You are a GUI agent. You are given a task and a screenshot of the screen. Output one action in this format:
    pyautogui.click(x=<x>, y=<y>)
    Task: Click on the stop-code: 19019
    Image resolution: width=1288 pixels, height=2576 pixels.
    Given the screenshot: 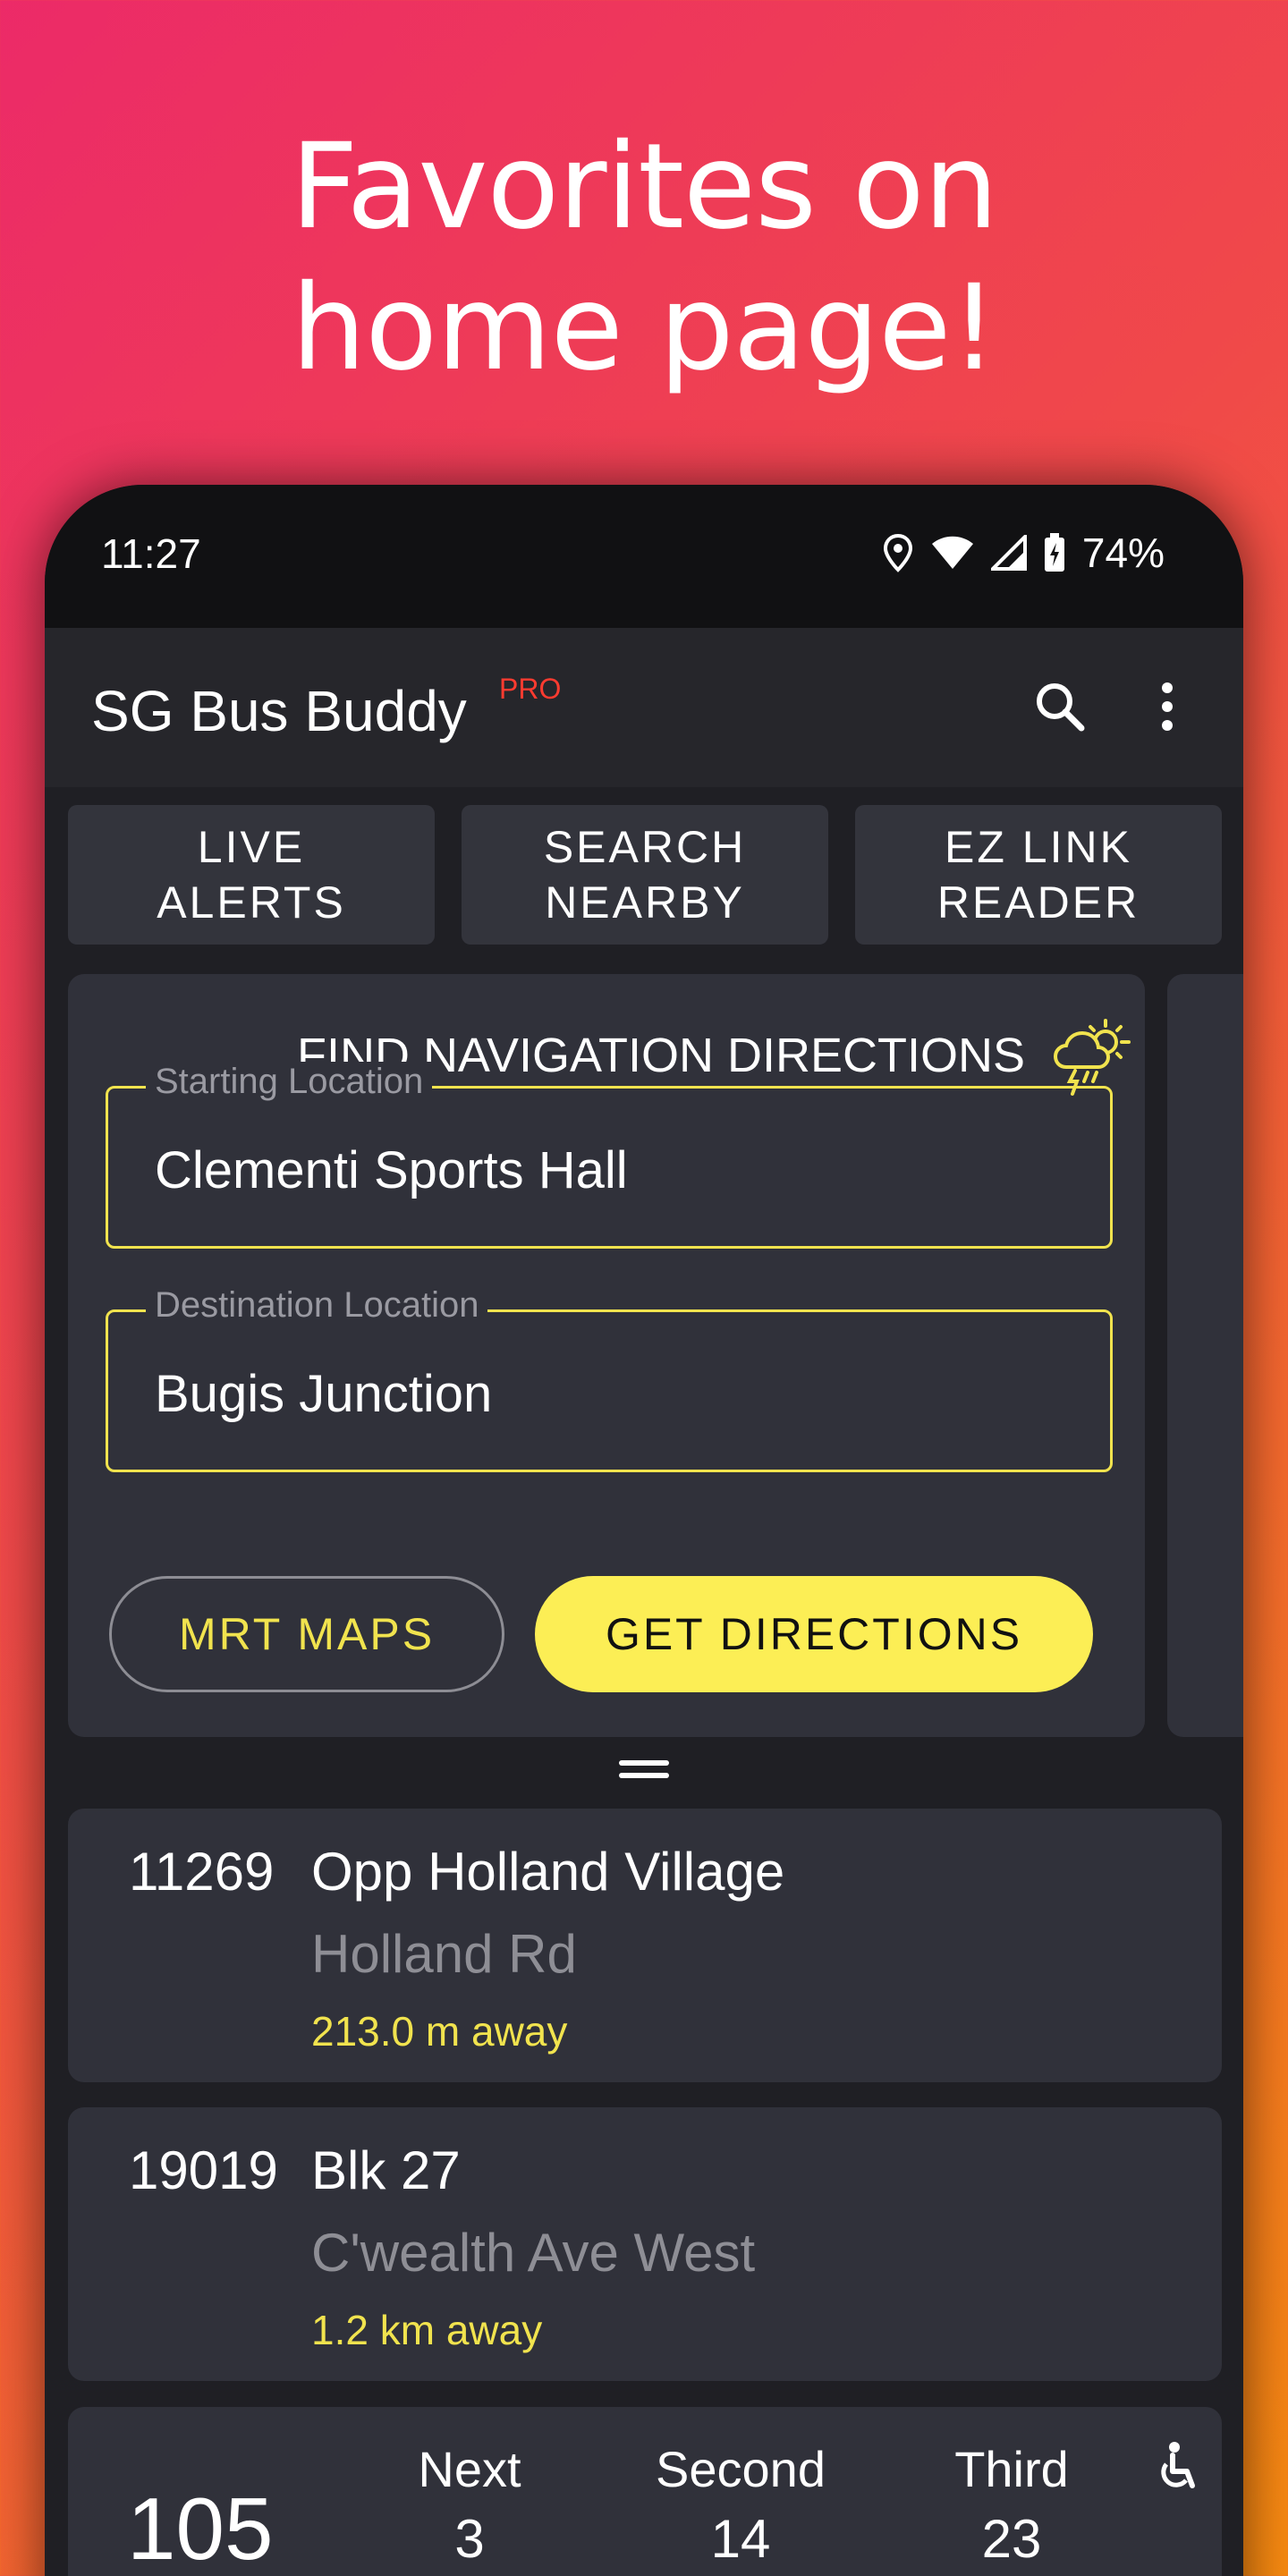 What is the action you would take?
    pyautogui.click(x=203, y=2170)
    